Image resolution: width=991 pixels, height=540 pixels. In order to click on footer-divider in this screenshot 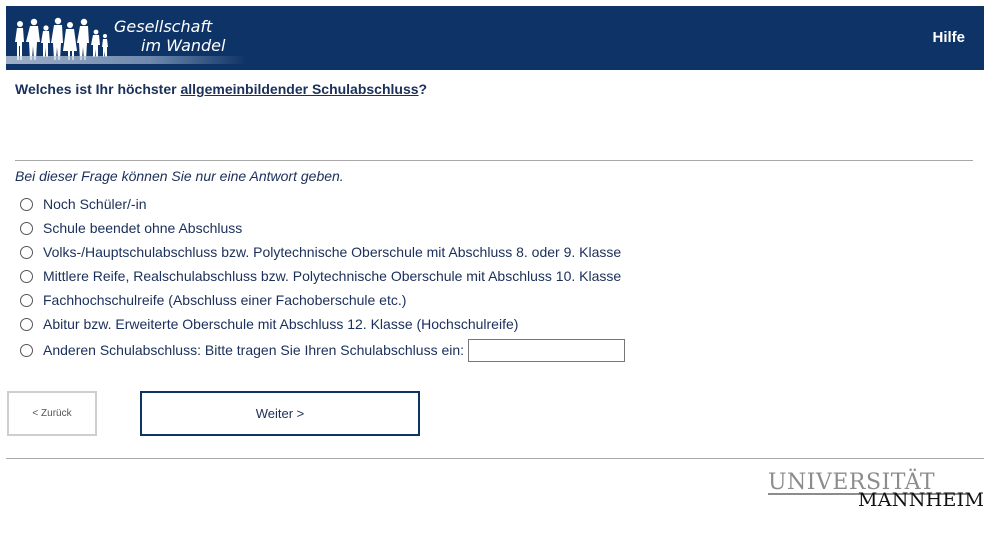, I will do `click(495, 458)`.